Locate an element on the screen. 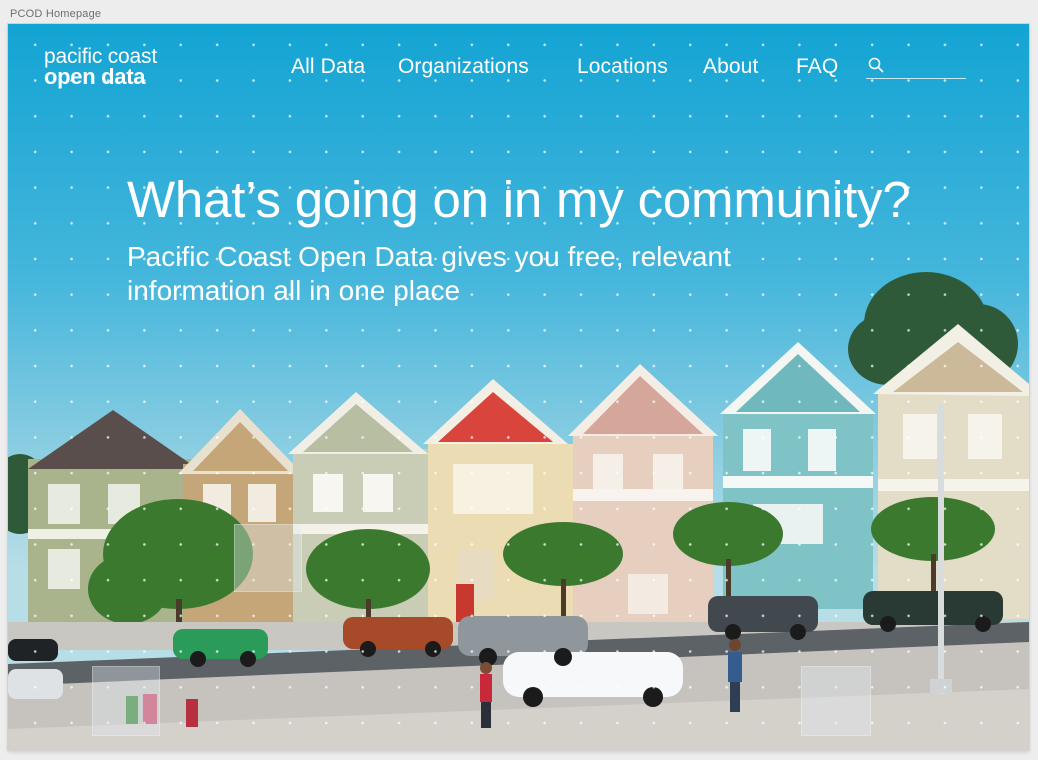 This screenshot has height=760, width=1038. nav-faq: FAQ is located at coordinates (817, 67).